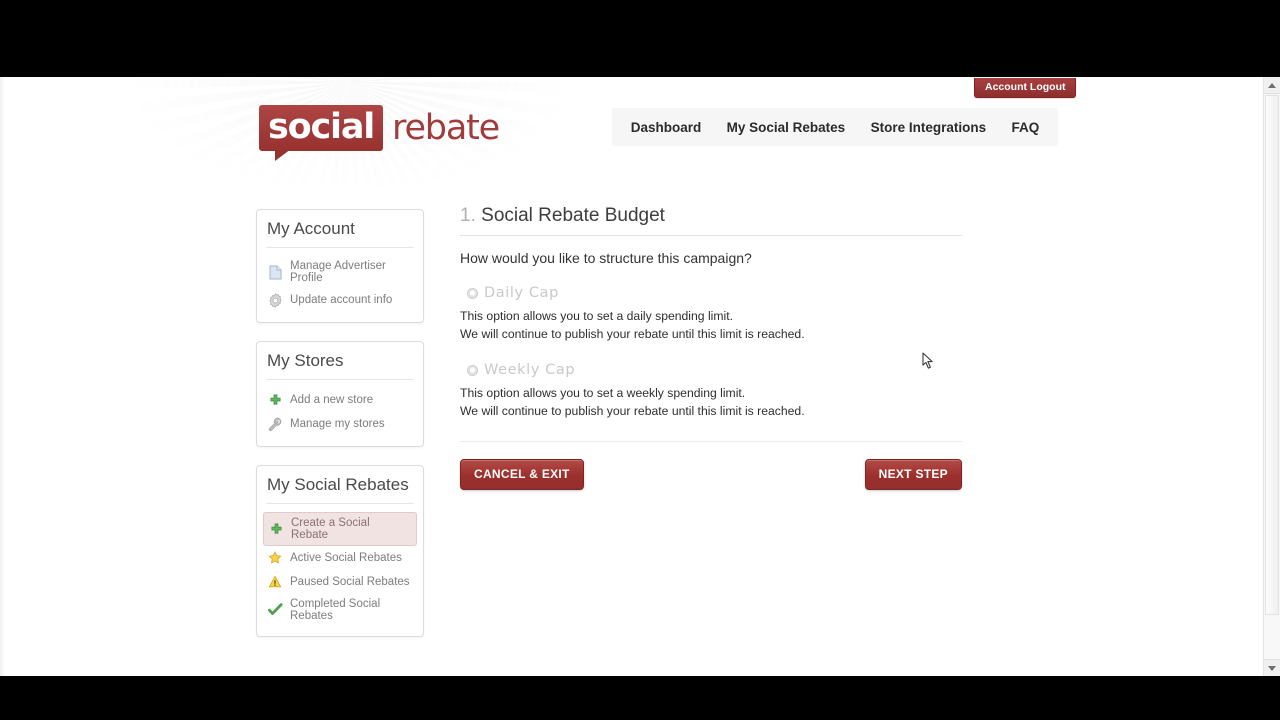  Describe the element at coordinates (913, 474) in the screenshot. I see `next-step-button: NEXT STEP` at that location.